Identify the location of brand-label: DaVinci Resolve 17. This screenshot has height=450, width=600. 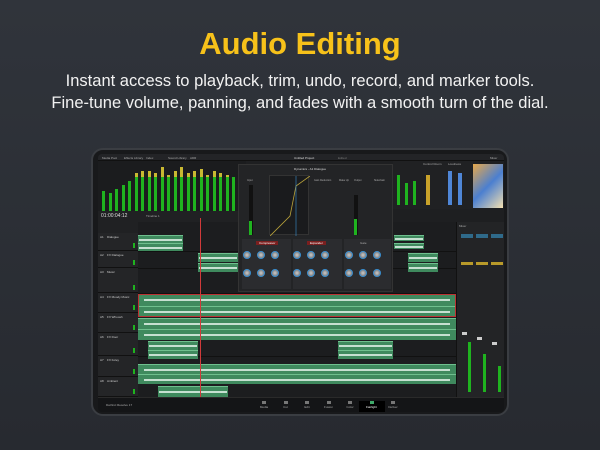
(119, 405).